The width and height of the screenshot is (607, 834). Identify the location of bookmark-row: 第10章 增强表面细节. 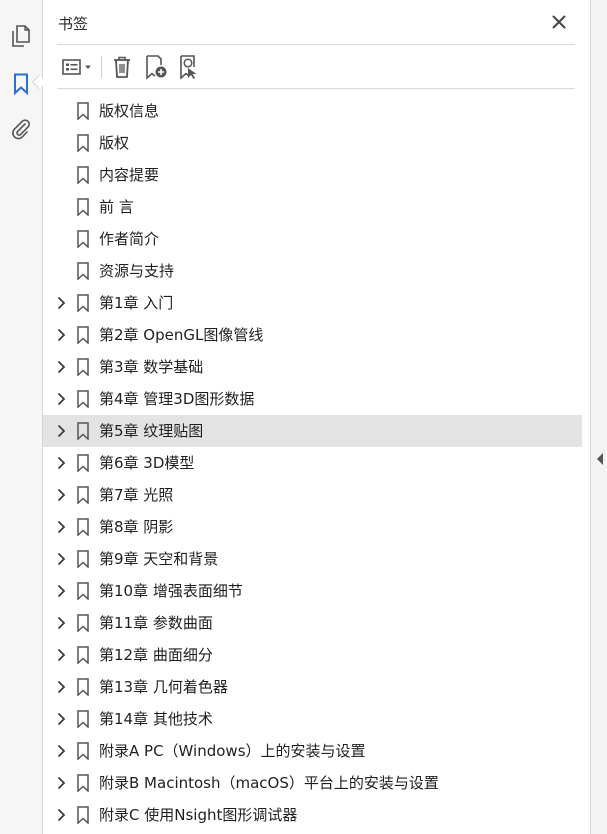
(312, 591).